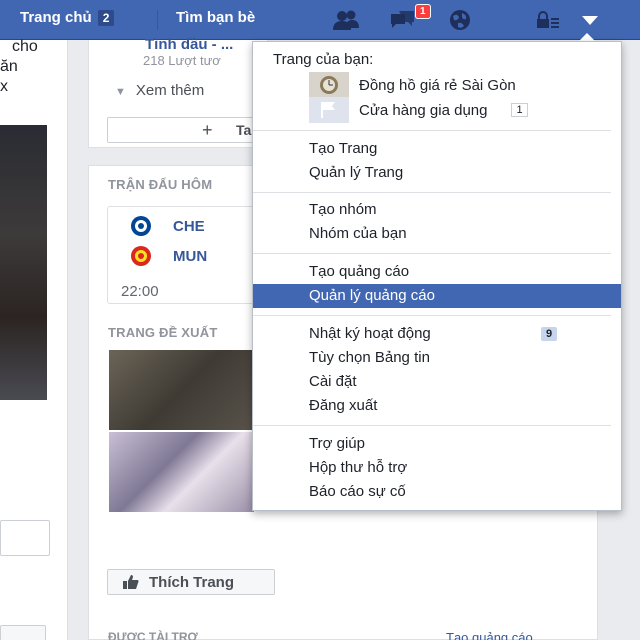 The height and width of the screenshot is (640, 640). What do you see at coordinates (25, 46) in the screenshot?
I see `left-post-text-line-1: cho` at bounding box center [25, 46].